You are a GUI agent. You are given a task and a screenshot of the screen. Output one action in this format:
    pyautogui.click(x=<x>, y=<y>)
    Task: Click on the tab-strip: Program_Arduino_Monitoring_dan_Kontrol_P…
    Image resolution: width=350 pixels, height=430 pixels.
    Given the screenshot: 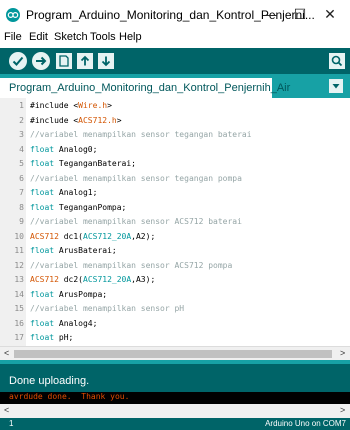 What is the action you would take?
    pyautogui.click(x=175, y=86)
    